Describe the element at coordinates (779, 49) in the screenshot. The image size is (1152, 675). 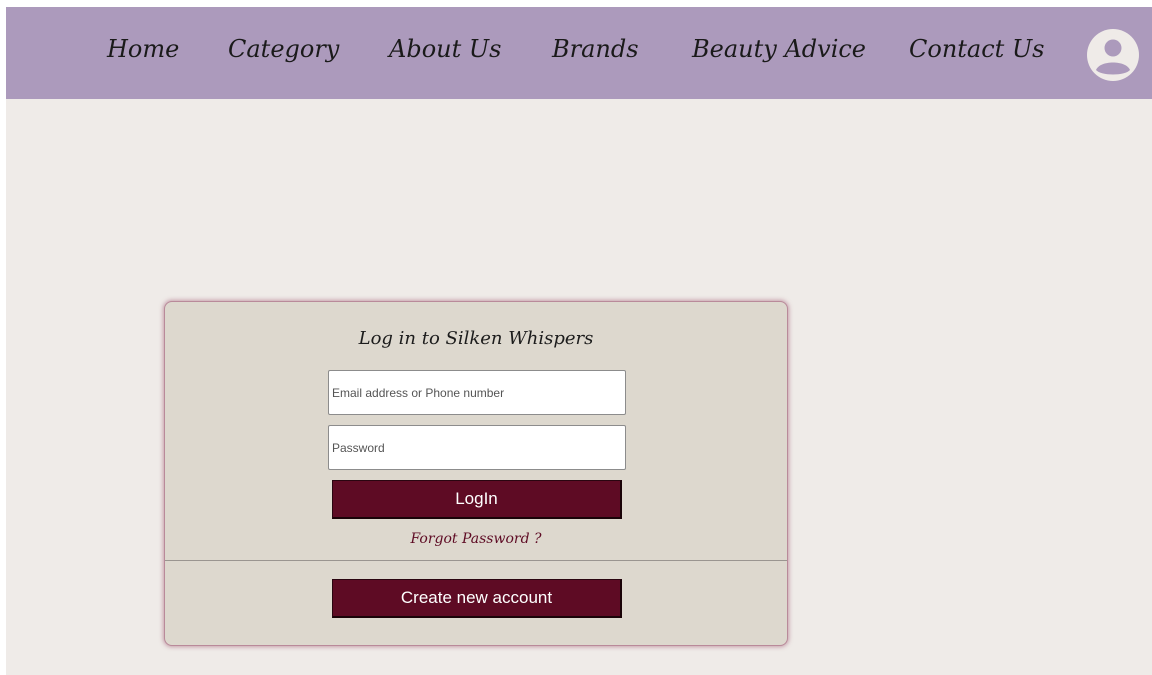
I see `nav-item-beauty-advice: Beauty Advice` at that location.